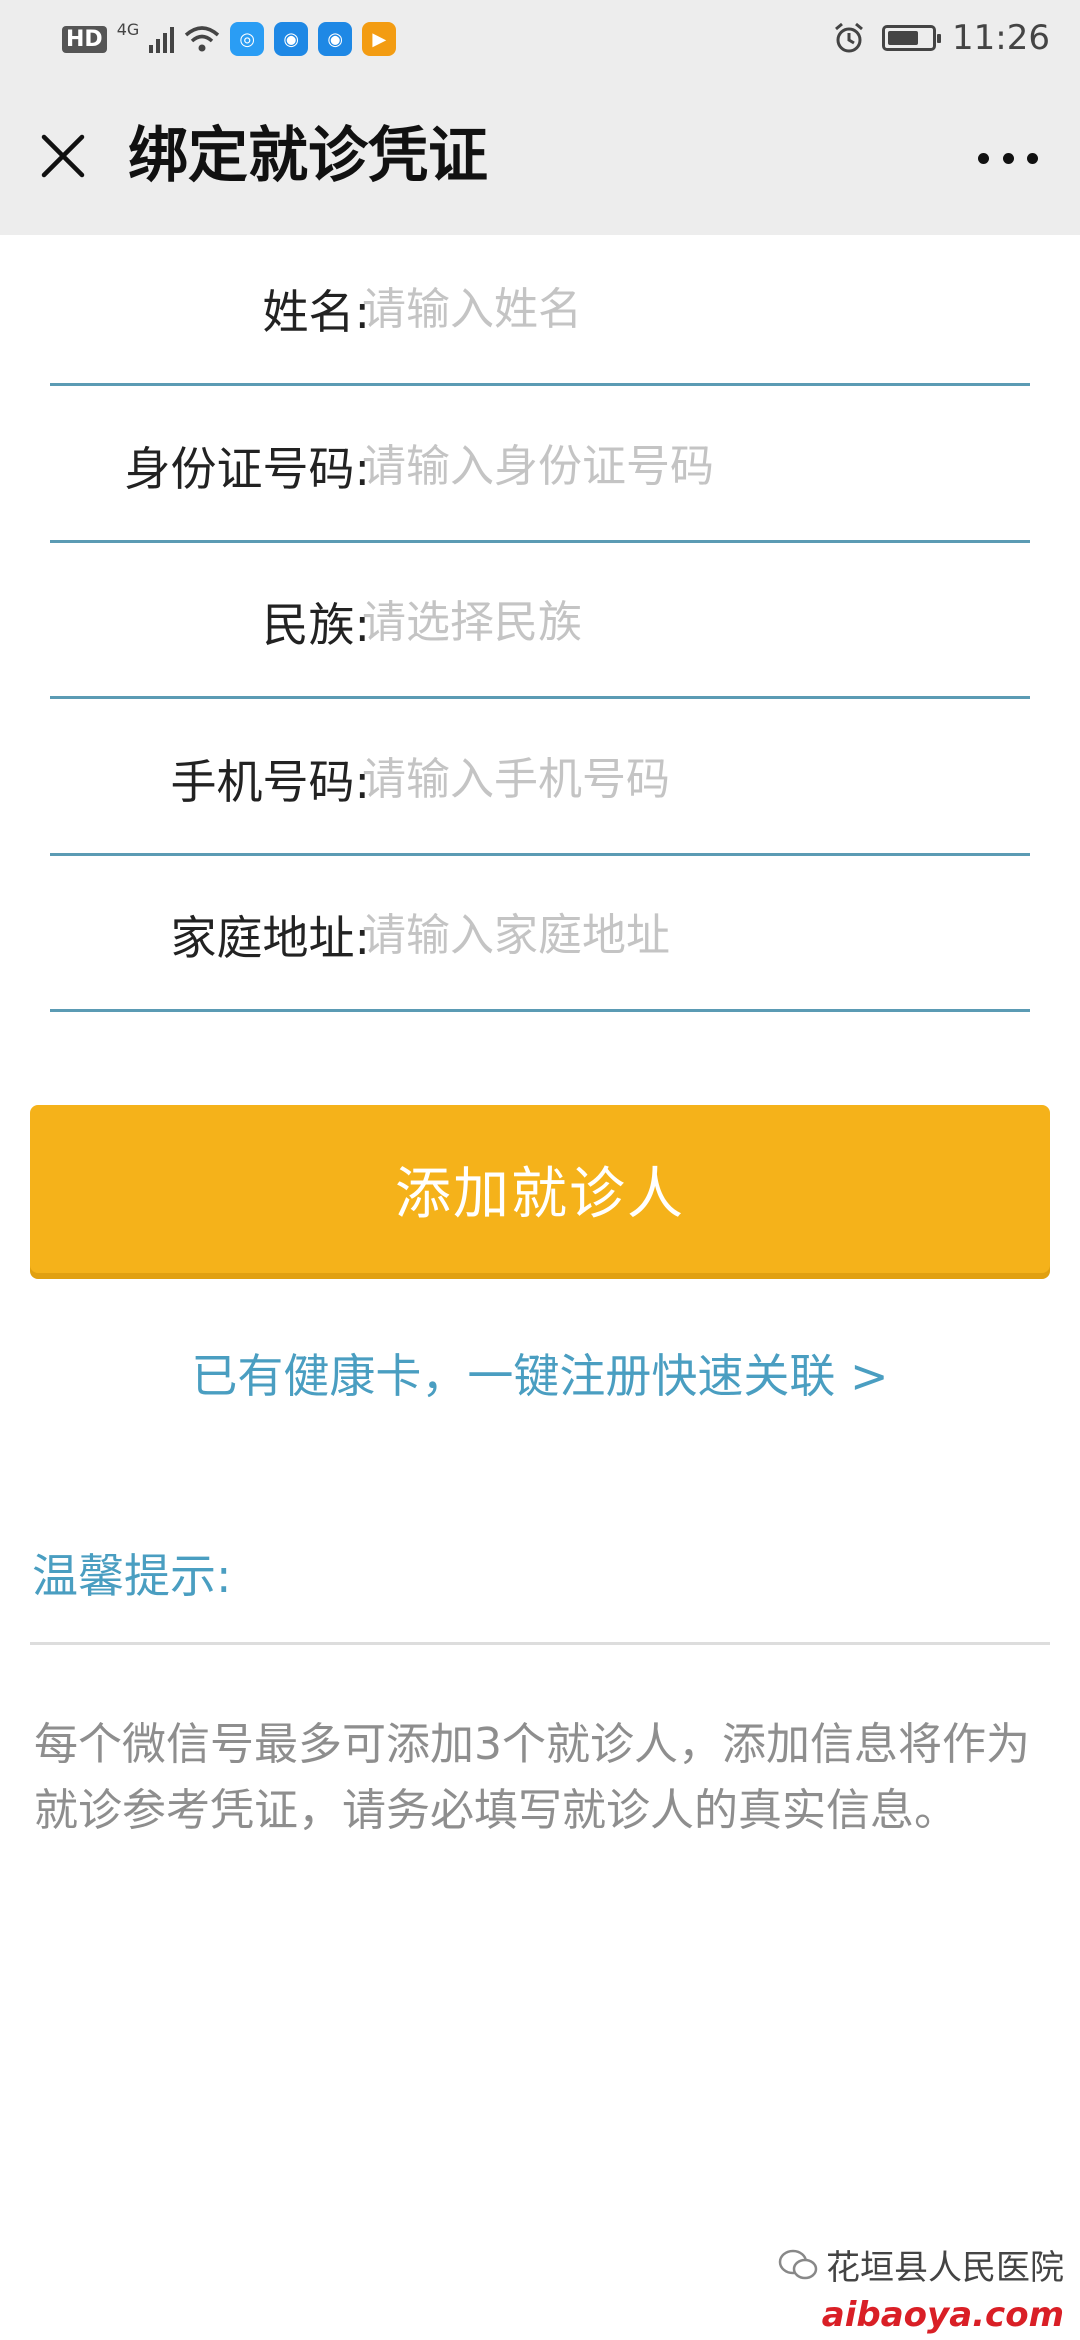  I want to click on status-bar: HD 4G ◎ ◉ ◉ ▶ 11:26, so click(540, 40).